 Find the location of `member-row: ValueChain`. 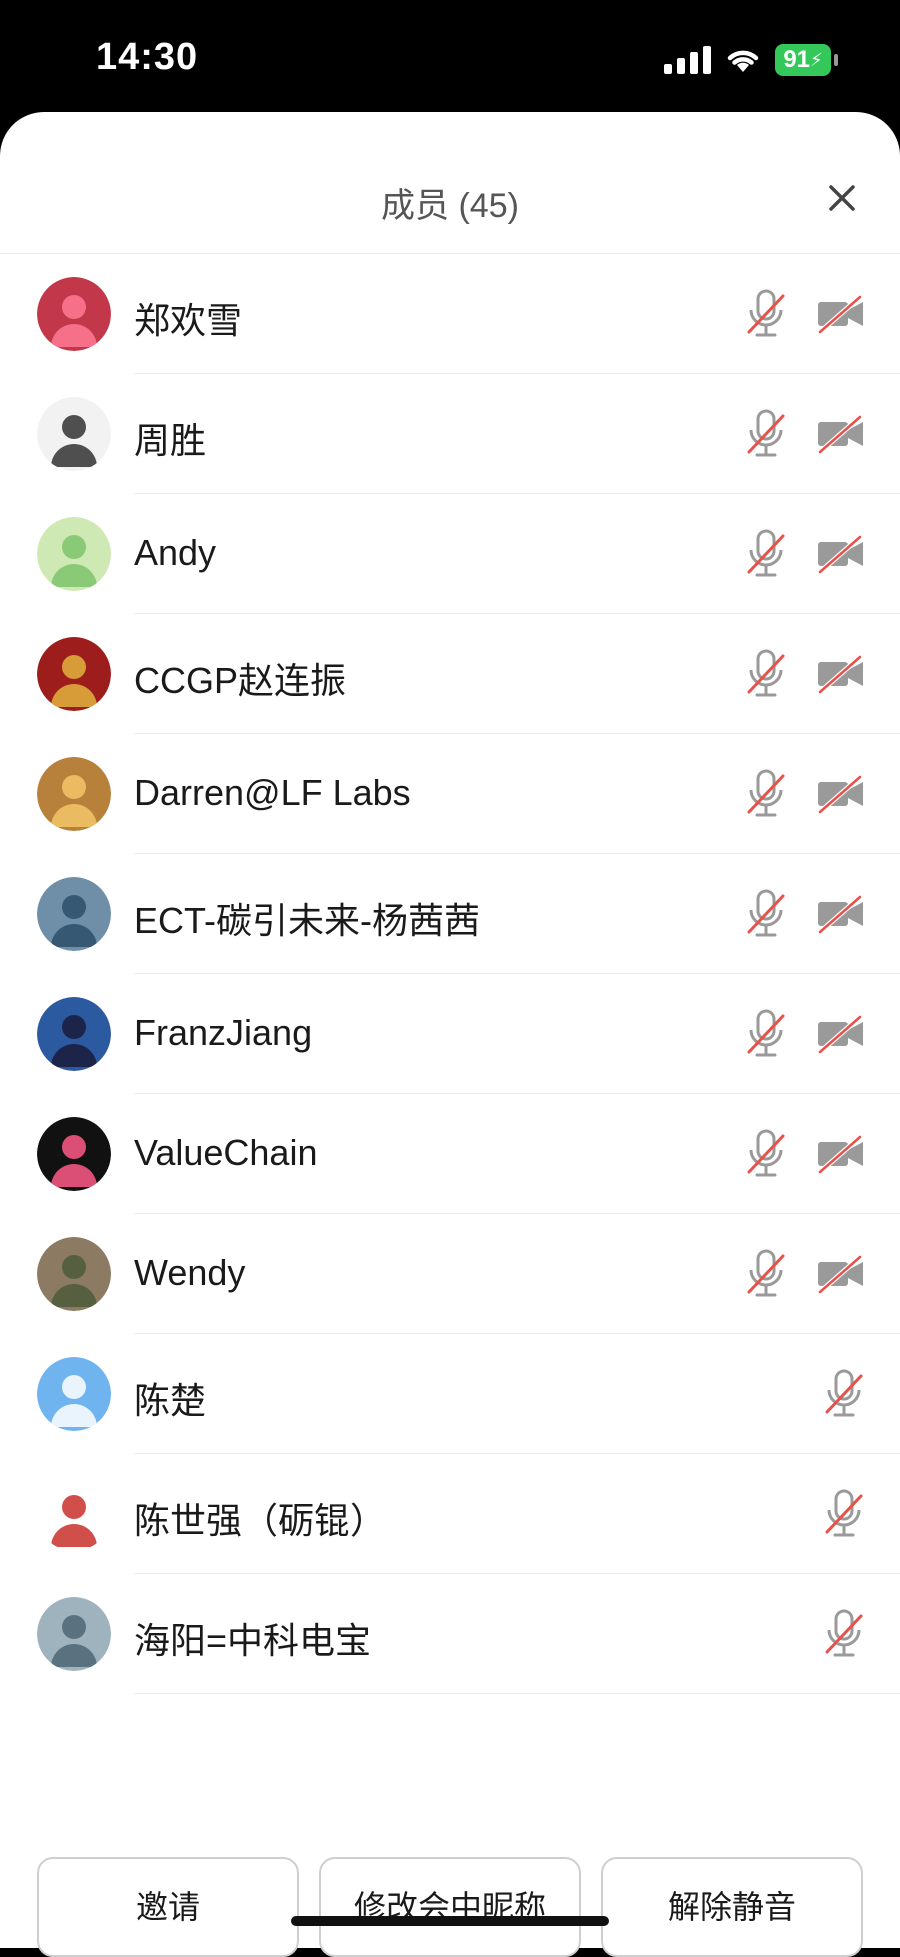

member-row: ValueChain is located at coordinates (450, 1154).